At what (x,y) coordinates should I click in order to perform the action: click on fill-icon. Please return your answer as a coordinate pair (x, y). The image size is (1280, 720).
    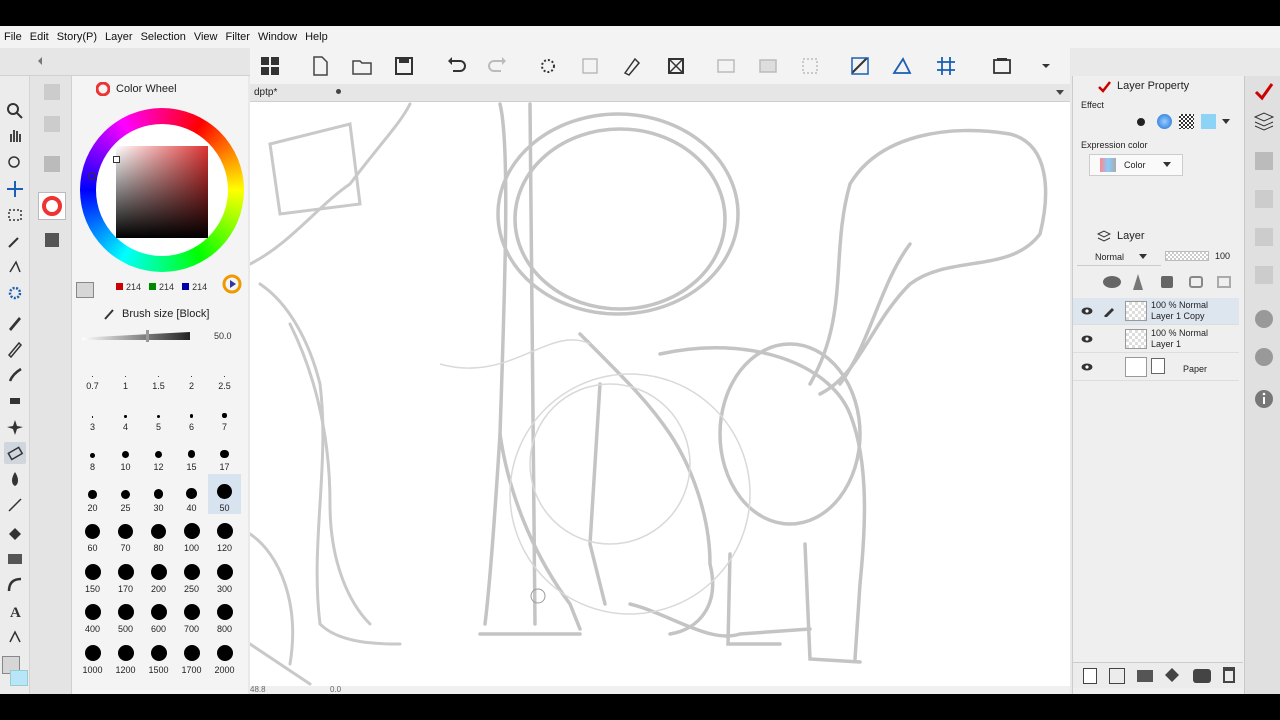
    Looking at the image, I should click on (632, 66).